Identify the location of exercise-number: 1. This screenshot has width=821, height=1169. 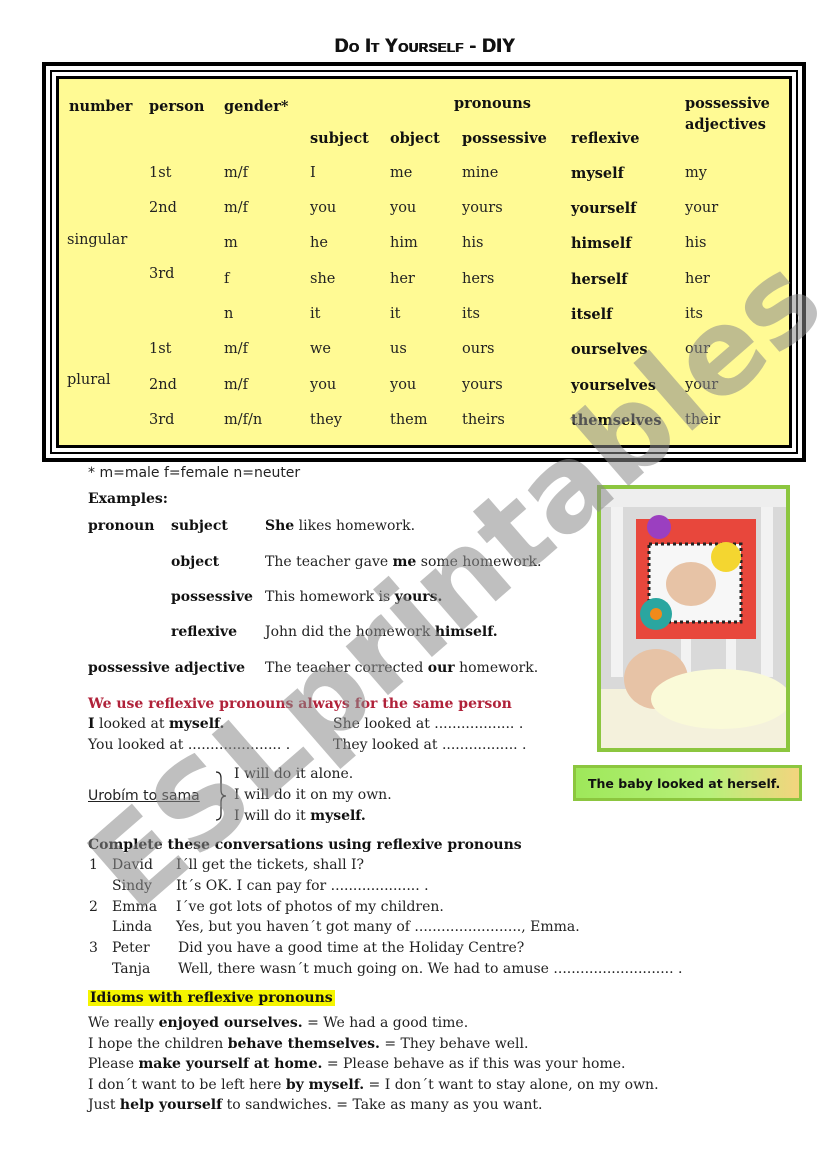
(93, 865).